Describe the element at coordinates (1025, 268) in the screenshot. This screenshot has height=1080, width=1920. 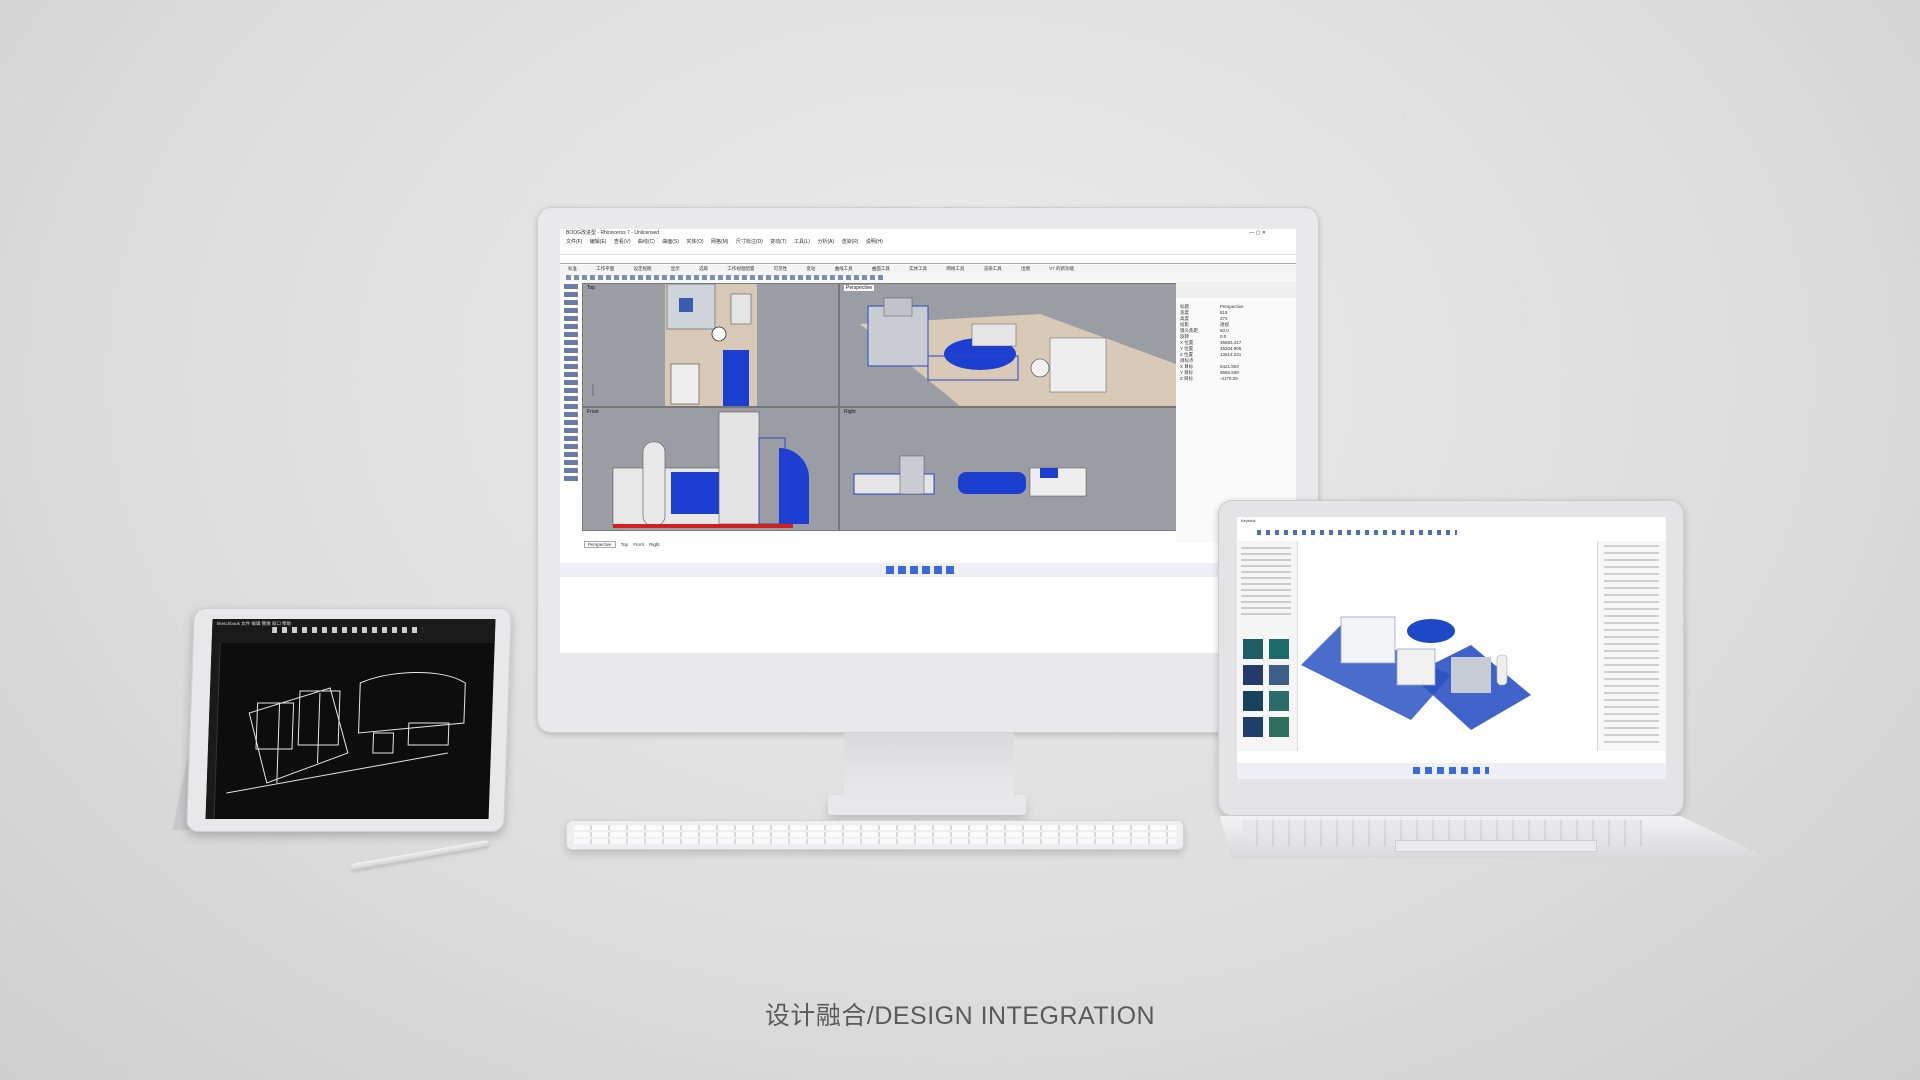
I see `tab: 出图` at that location.